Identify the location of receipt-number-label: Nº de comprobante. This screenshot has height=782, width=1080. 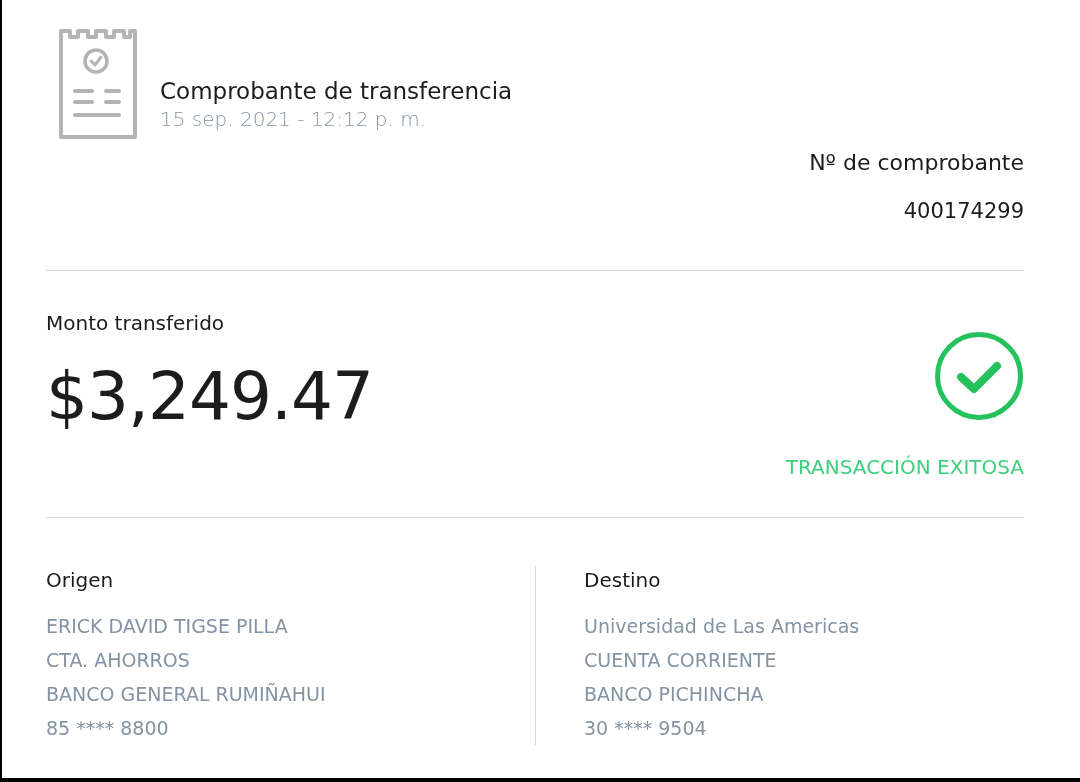
(916, 163).